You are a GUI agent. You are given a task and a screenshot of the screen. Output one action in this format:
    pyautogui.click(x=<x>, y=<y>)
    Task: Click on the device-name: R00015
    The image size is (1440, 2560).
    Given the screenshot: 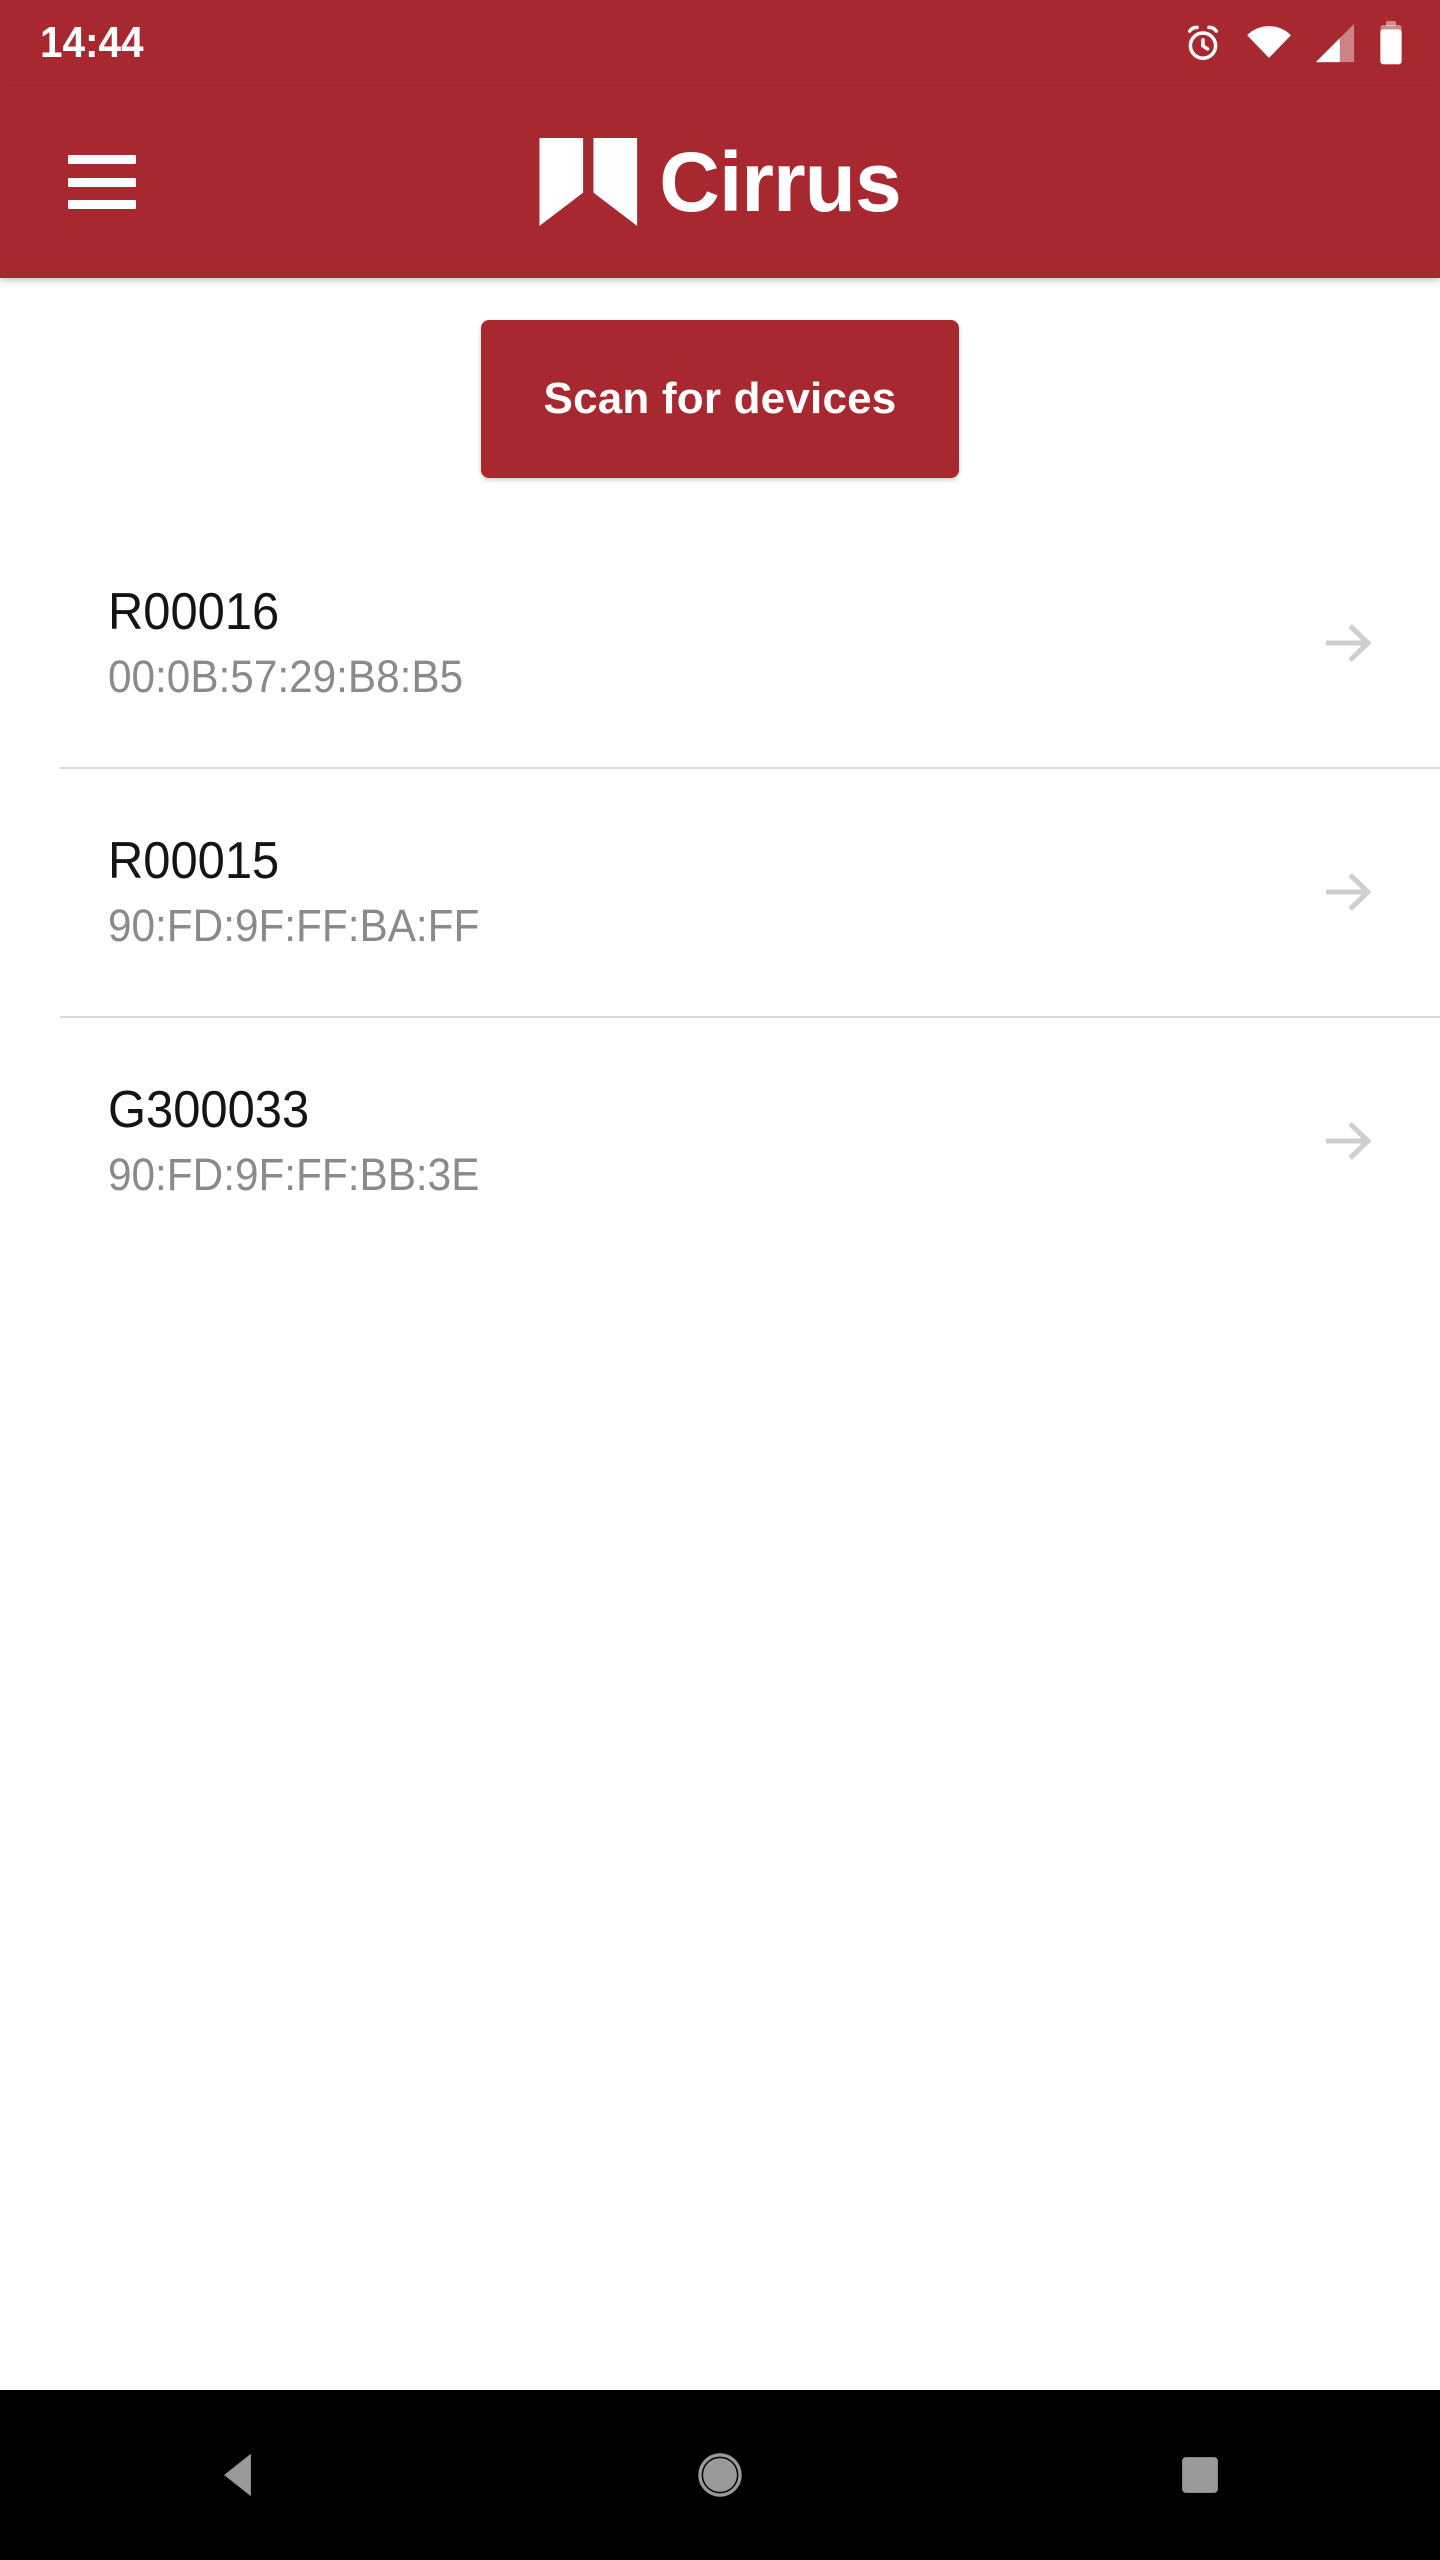 What is the action you would take?
    pyautogui.click(x=194, y=860)
    